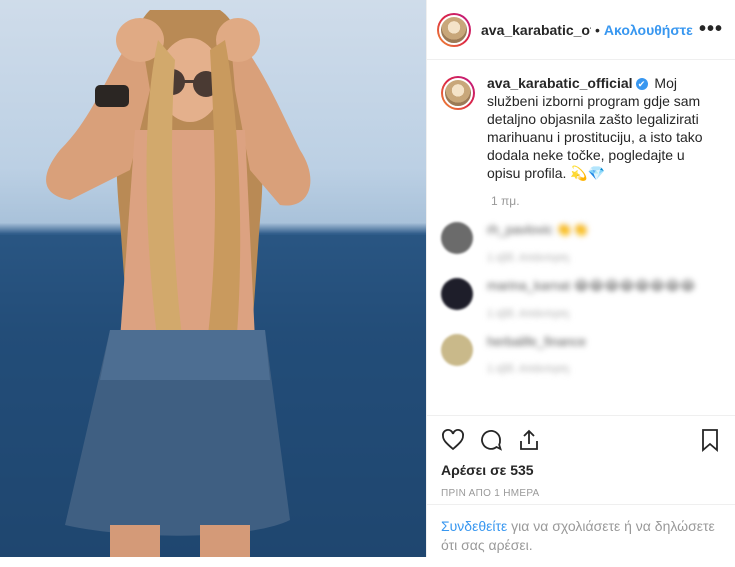 The width and height of the screenshot is (735, 567). I want to click on share-icon, so click(529, 440).